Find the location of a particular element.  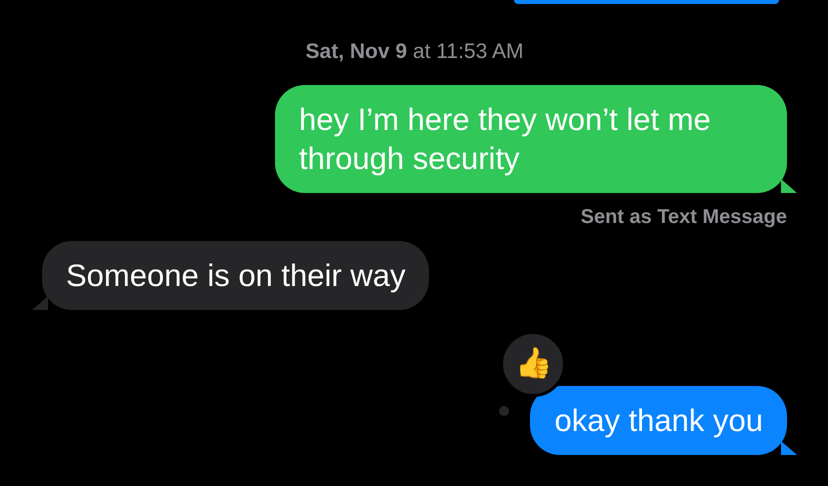

tapback-tail-icon is located at coordinates (504, 411).